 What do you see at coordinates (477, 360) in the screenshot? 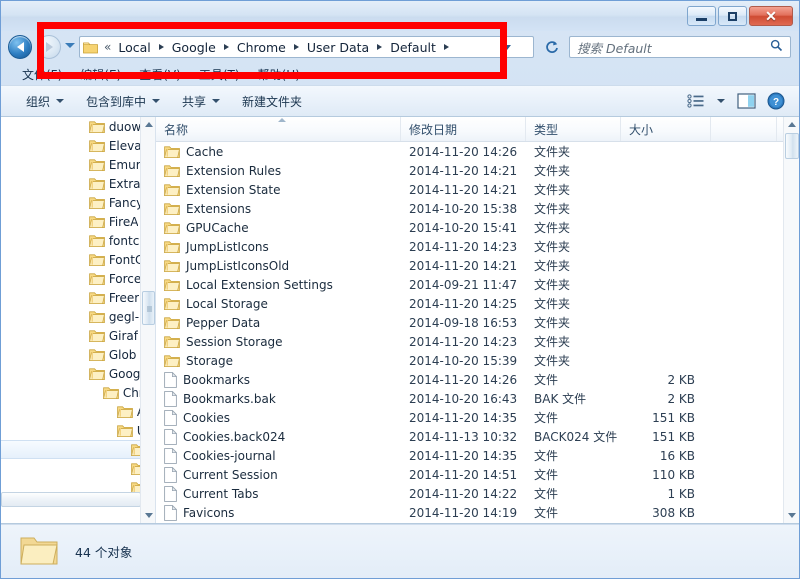
I see `table-row: Storage 2014-10-20 15:39 文件夹` at bounding box center [477, 360].